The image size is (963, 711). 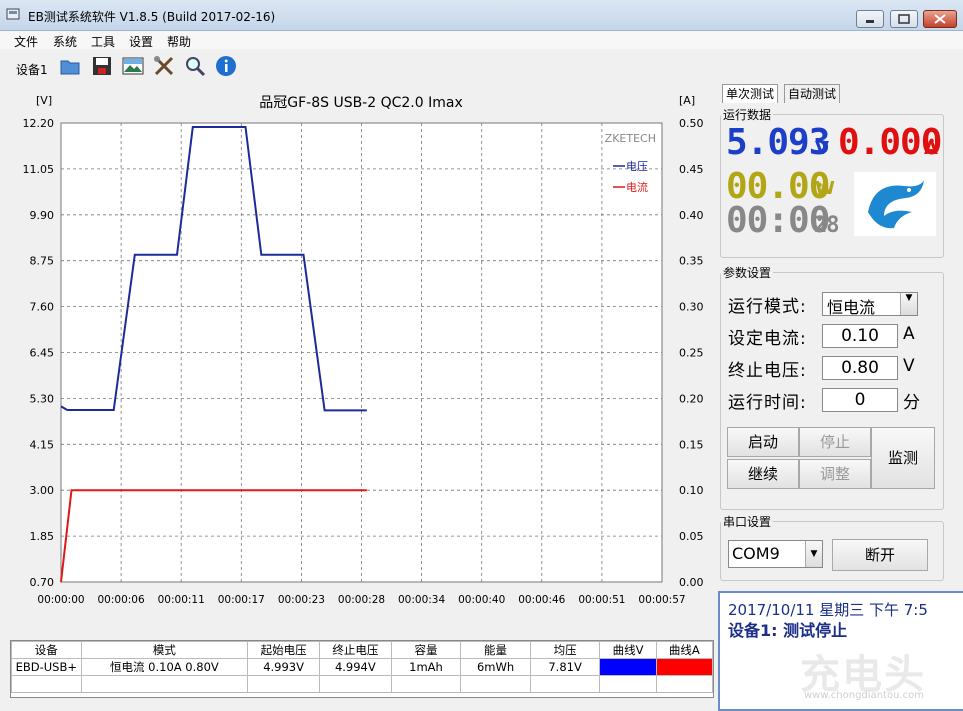 What do you see at coordinates (141, 41) in the screenshot?
I see `menu-settings: 设置` at bounding box center [141, 41].